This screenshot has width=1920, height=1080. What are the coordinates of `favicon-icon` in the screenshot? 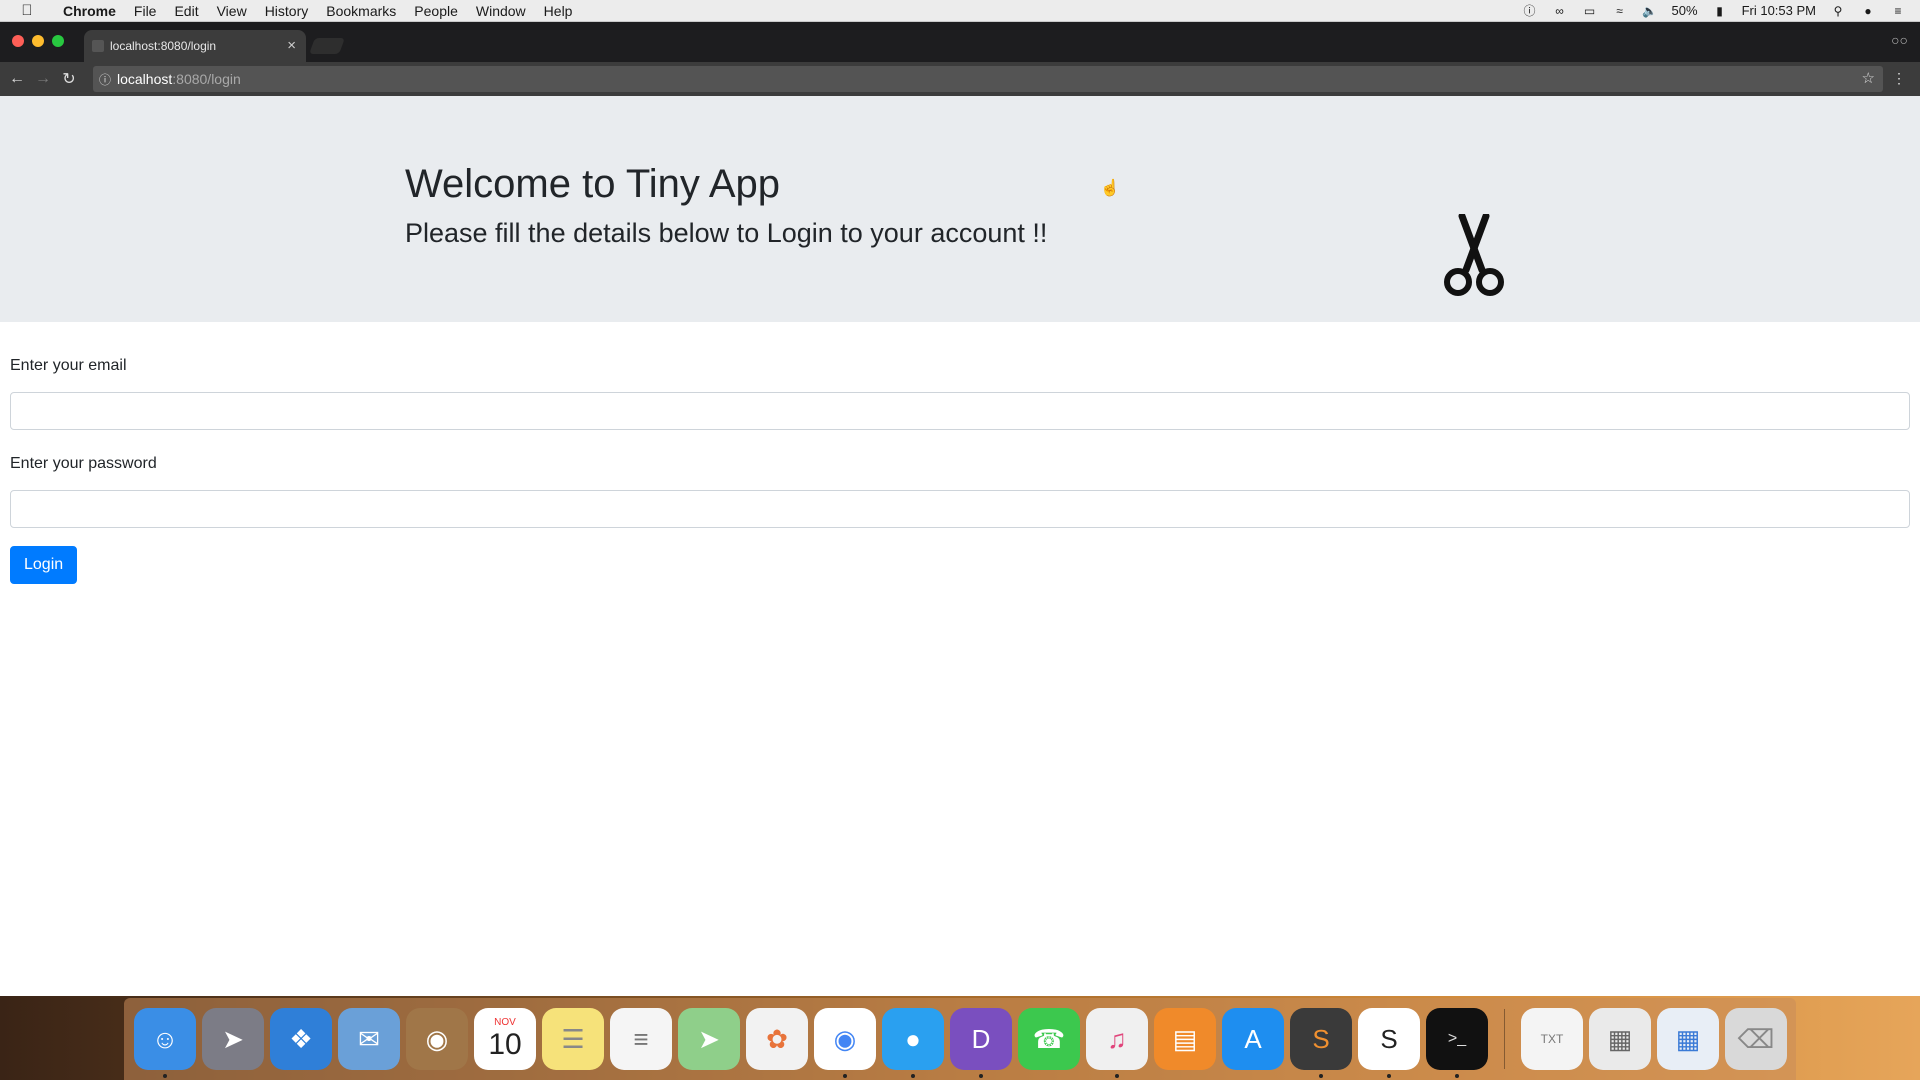 It's located at (98, 46).